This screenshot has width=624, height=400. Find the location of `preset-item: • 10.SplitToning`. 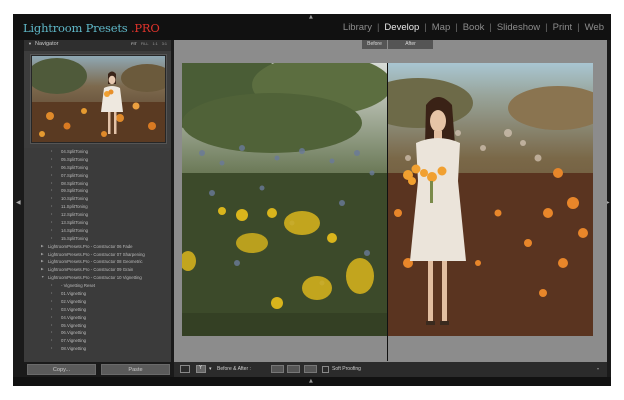

preset-item: • 10.SplitToning is located at coordinates (97, 199).